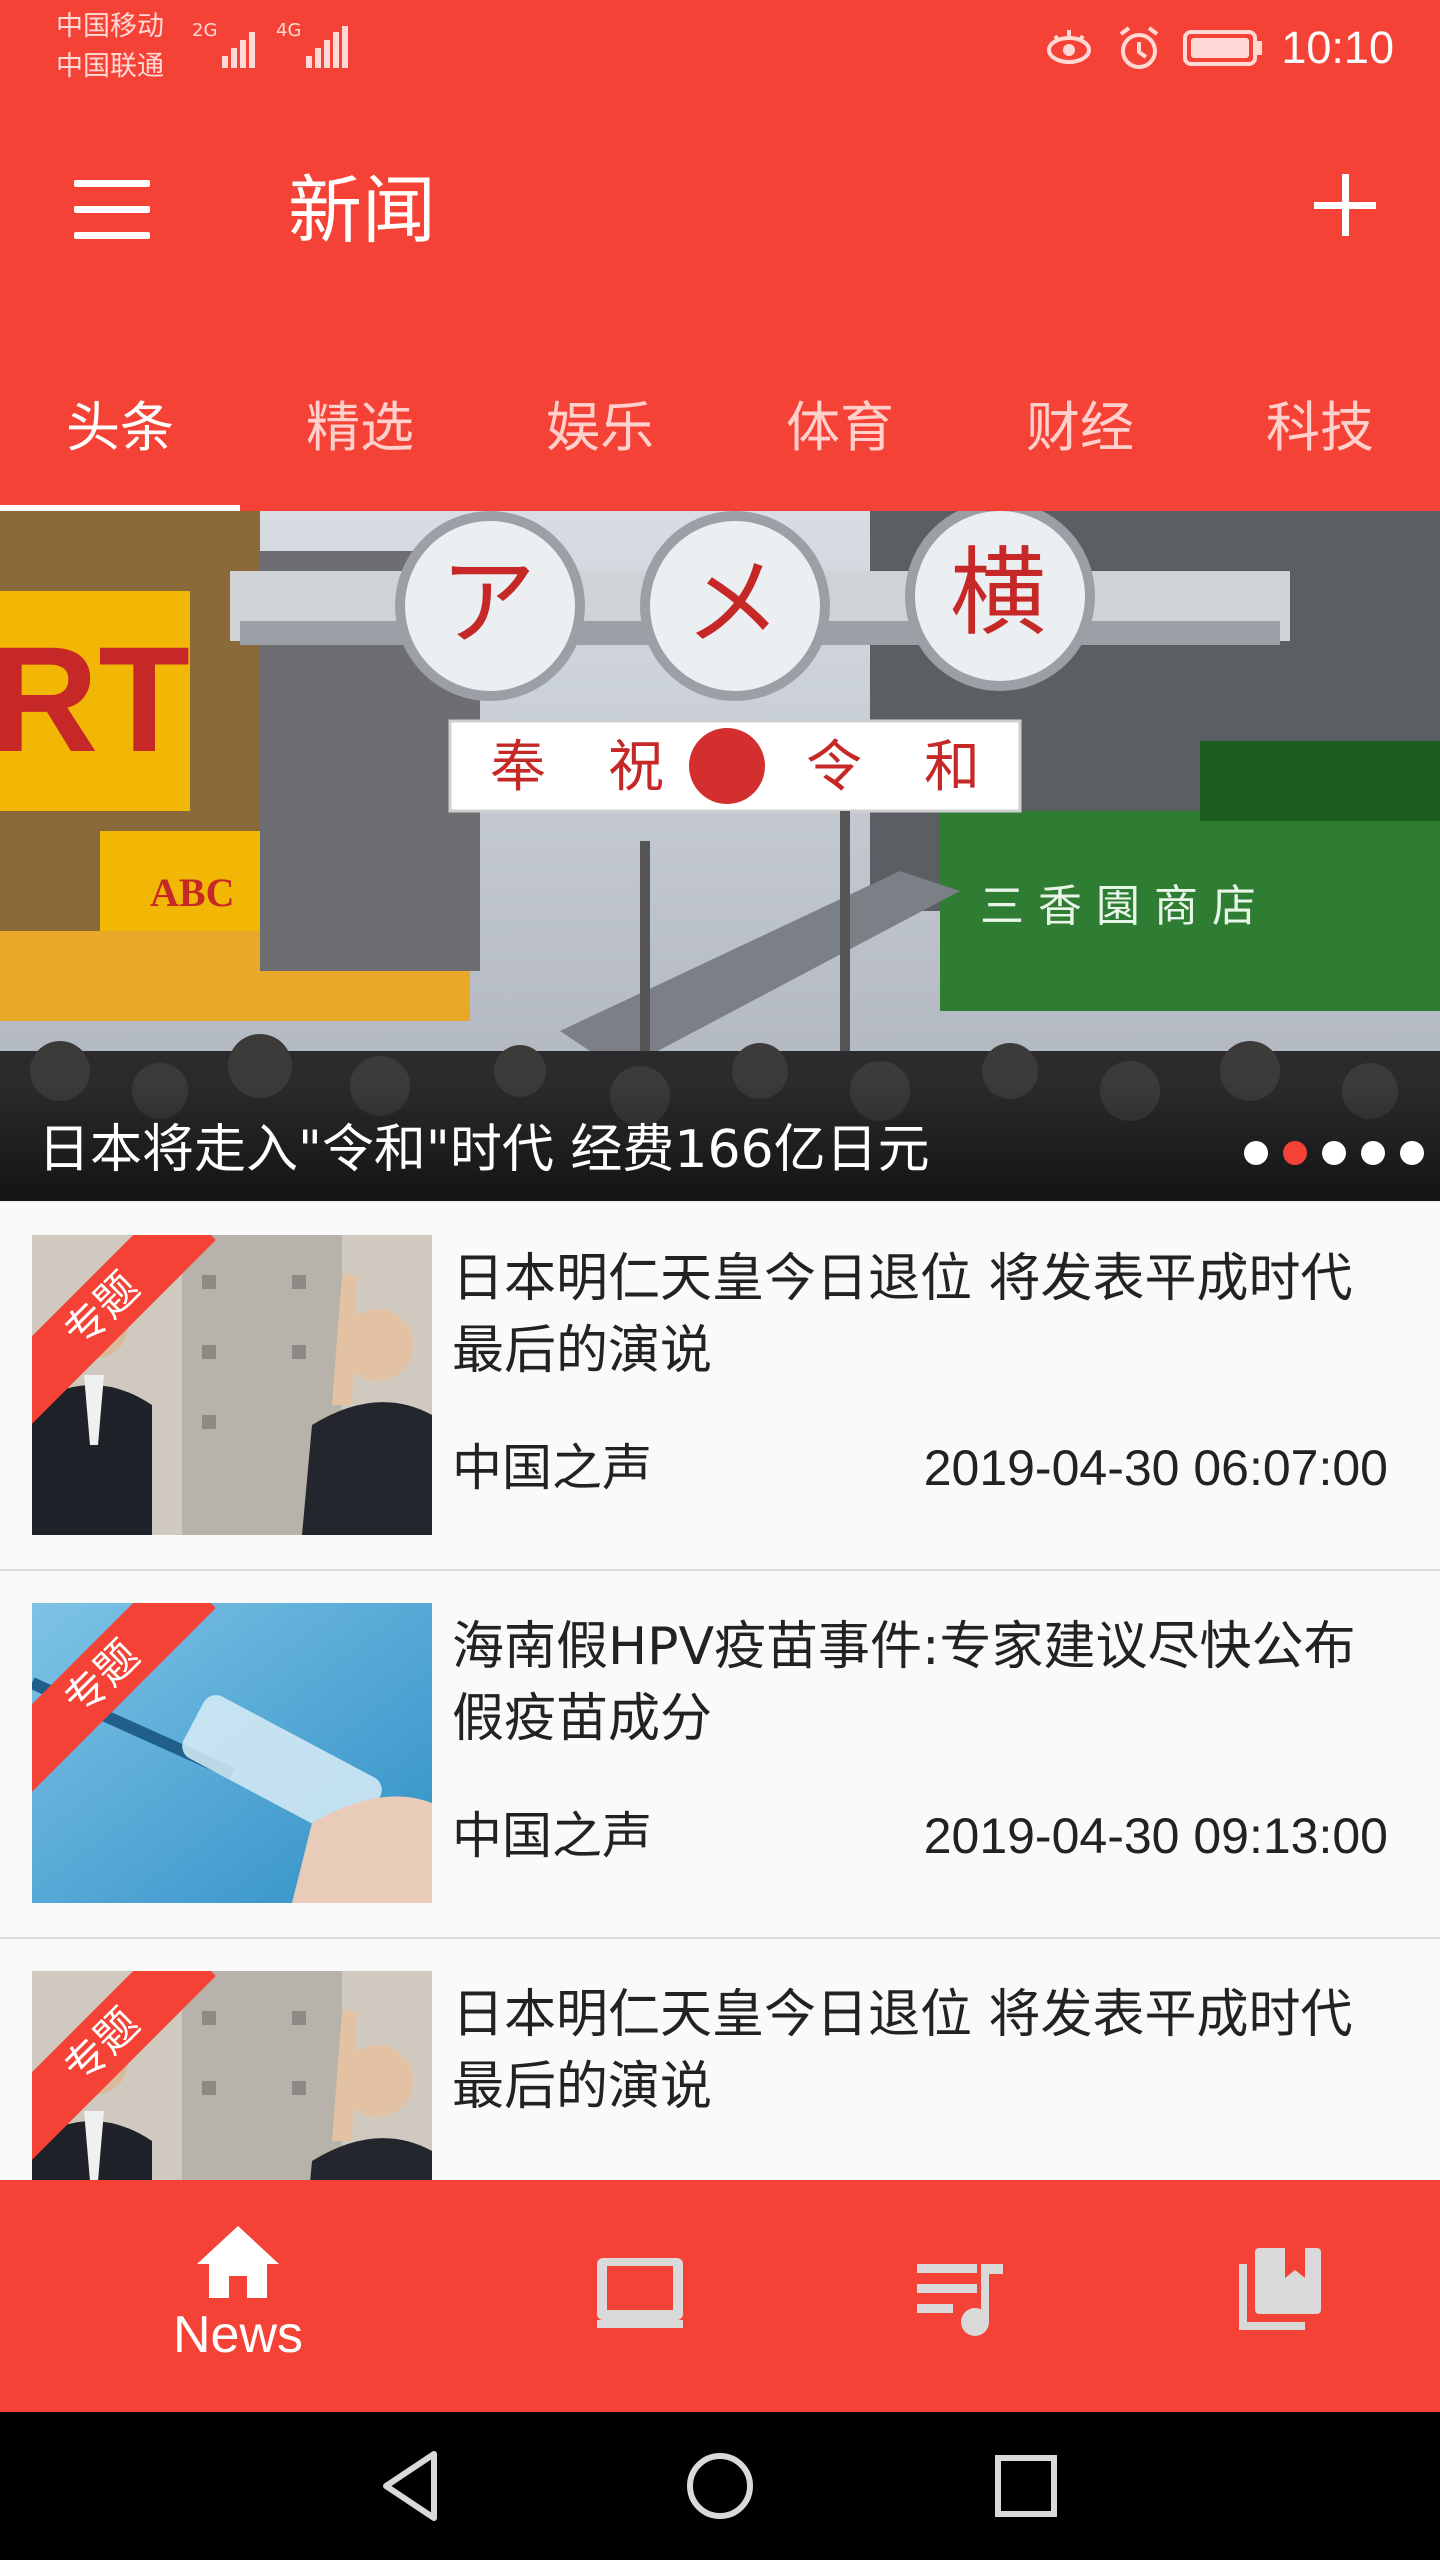  I want to click on music-list-icon, so click(960, 2300).